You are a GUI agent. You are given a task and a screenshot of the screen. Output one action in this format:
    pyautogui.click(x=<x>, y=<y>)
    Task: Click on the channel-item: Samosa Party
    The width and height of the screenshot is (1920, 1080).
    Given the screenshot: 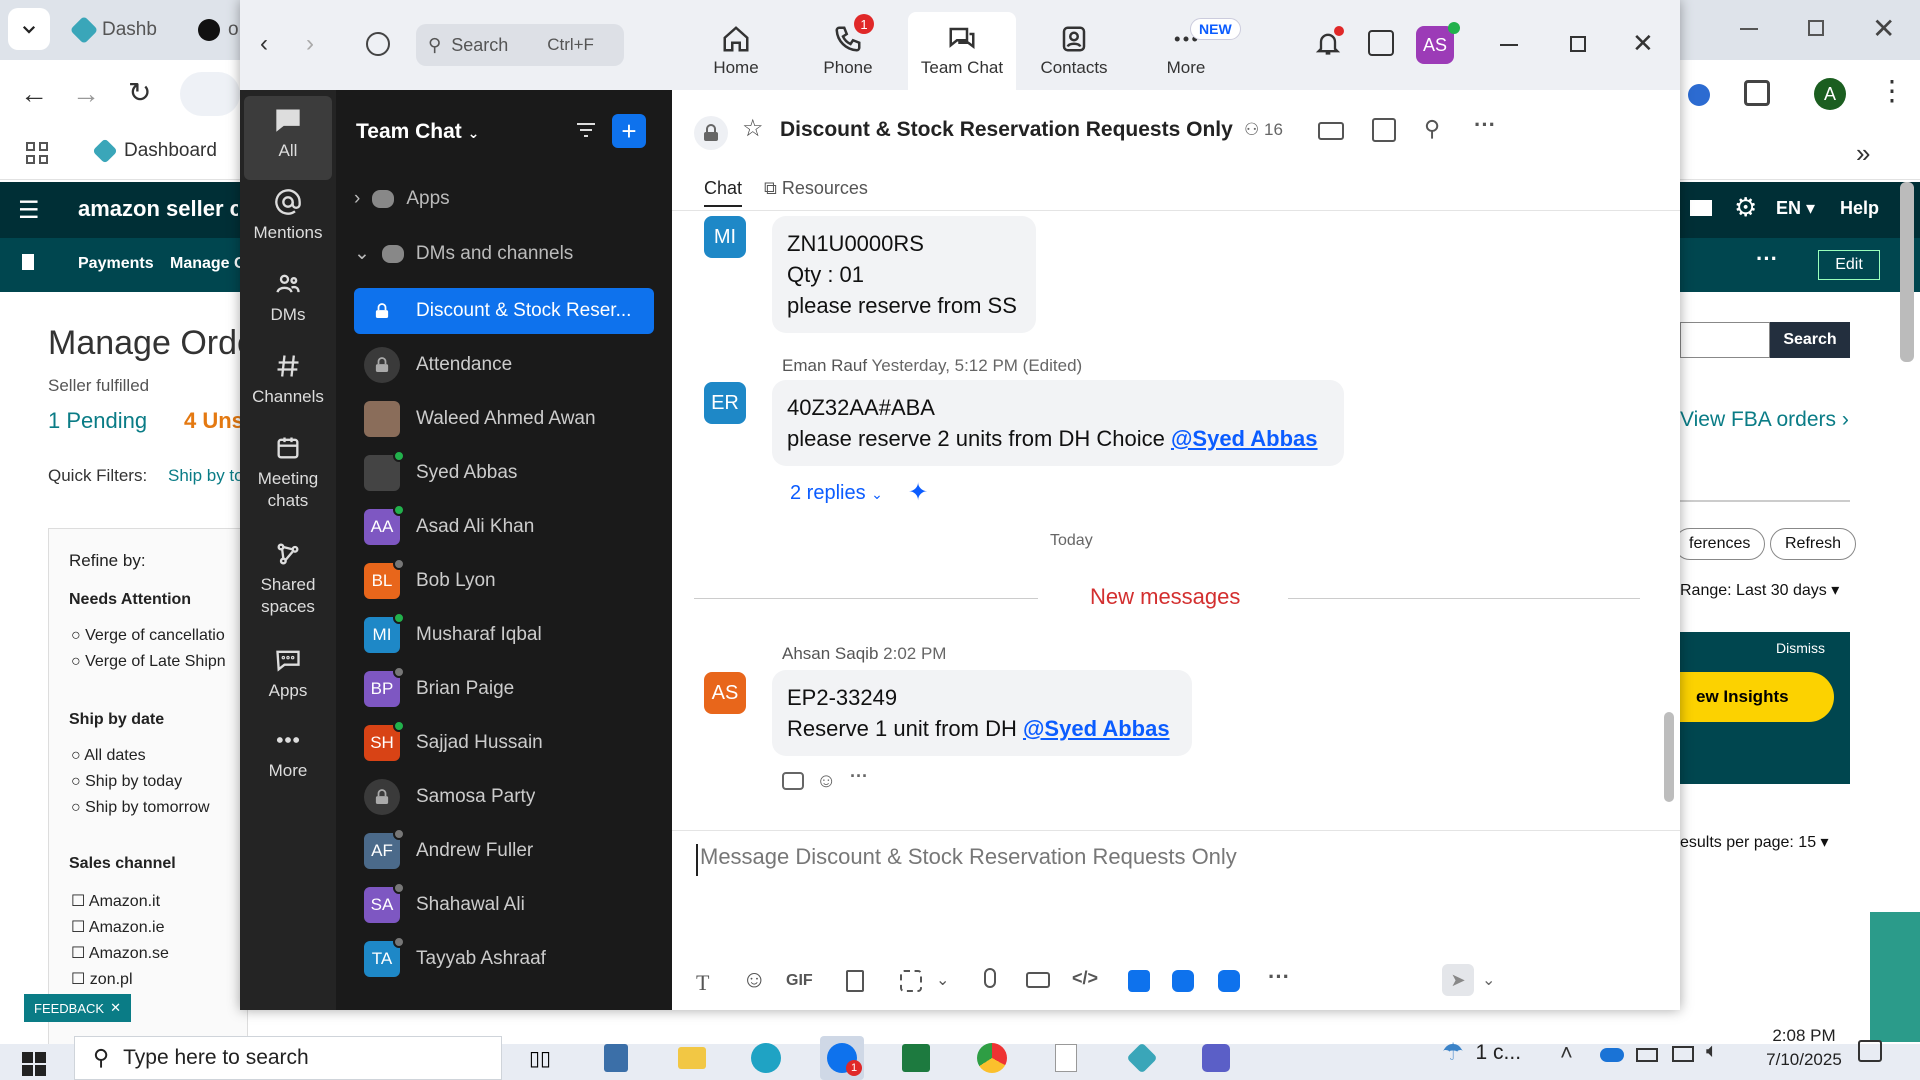 What is the action you would take?
    pyautogui.click(x=504, y=797)
    